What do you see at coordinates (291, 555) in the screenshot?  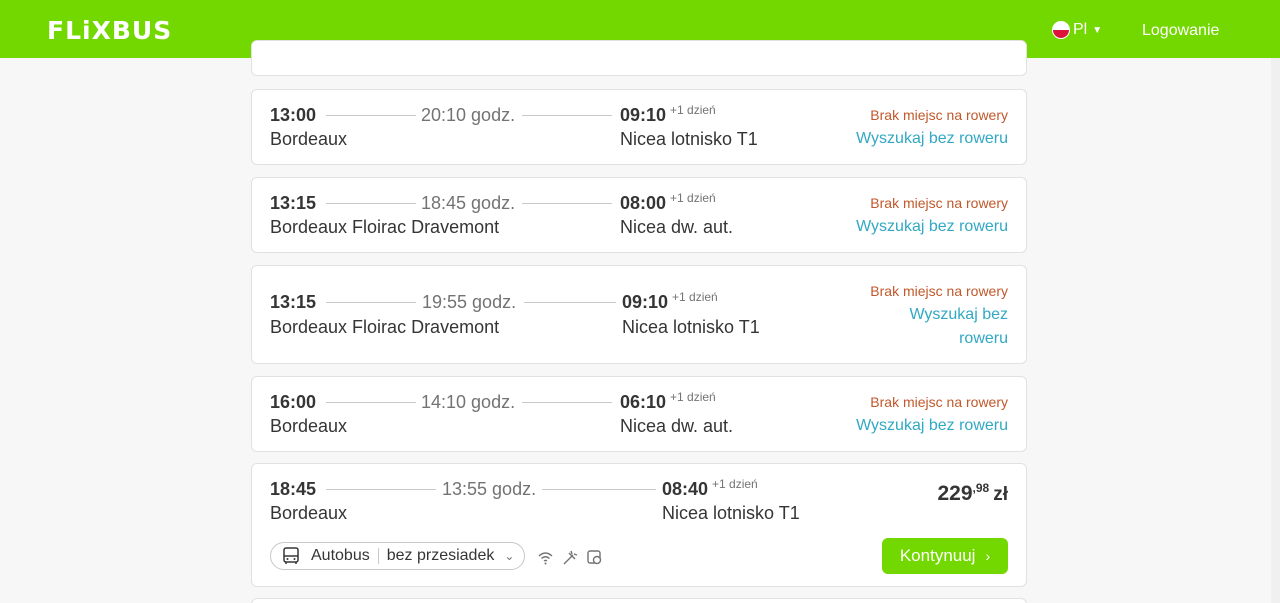 I see `bus-icon` at bounding box center [291, 555].